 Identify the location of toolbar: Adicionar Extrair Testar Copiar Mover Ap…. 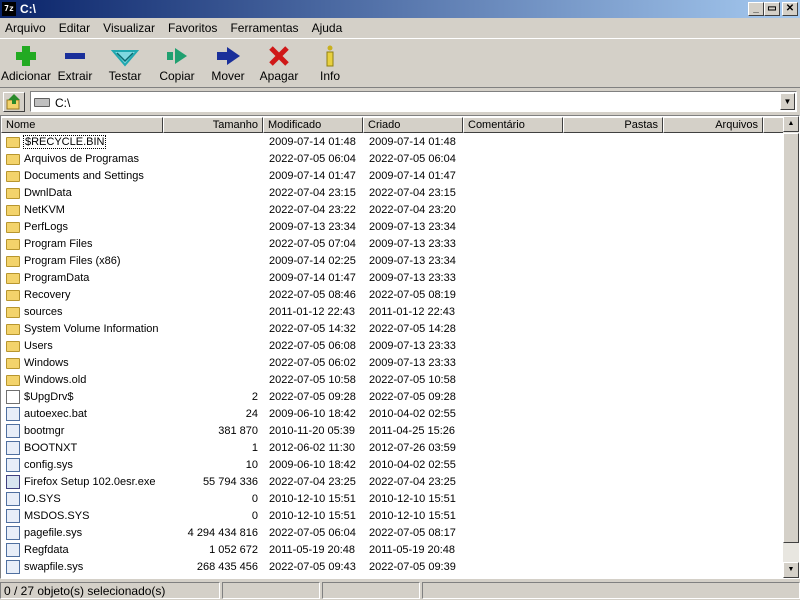
(400, 63).